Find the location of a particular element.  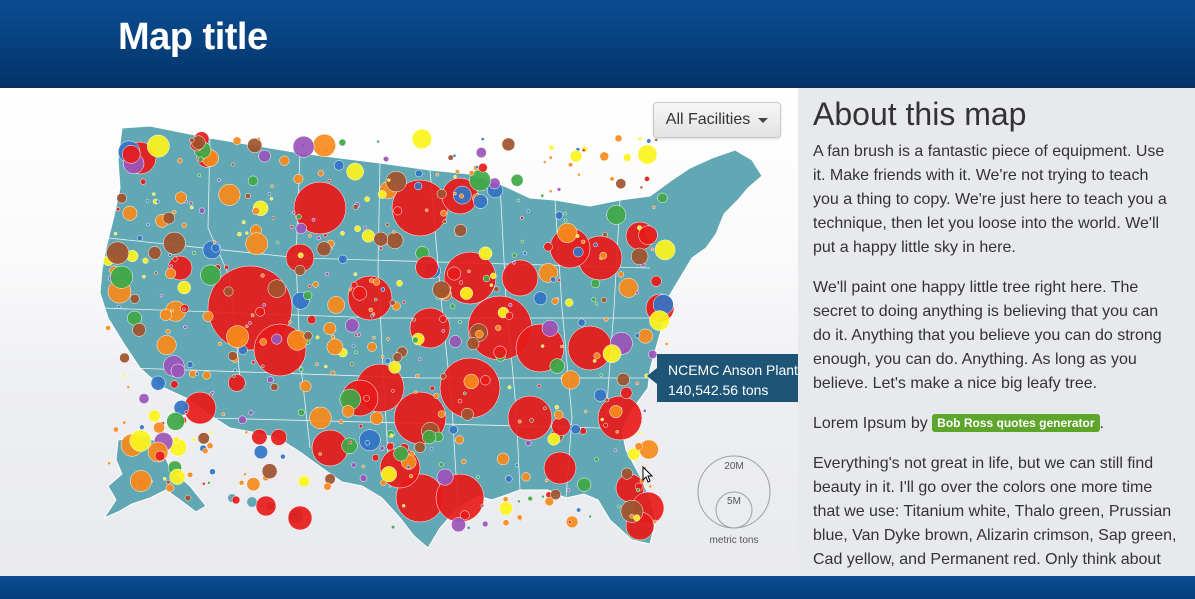

facility-filter-dropdown: All Facilities is located at coordinates (717, 120).